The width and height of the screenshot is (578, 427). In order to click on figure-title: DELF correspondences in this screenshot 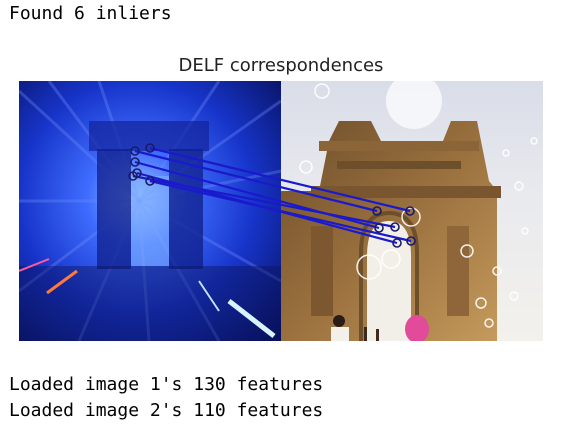, I will do `click(281, 65)`.